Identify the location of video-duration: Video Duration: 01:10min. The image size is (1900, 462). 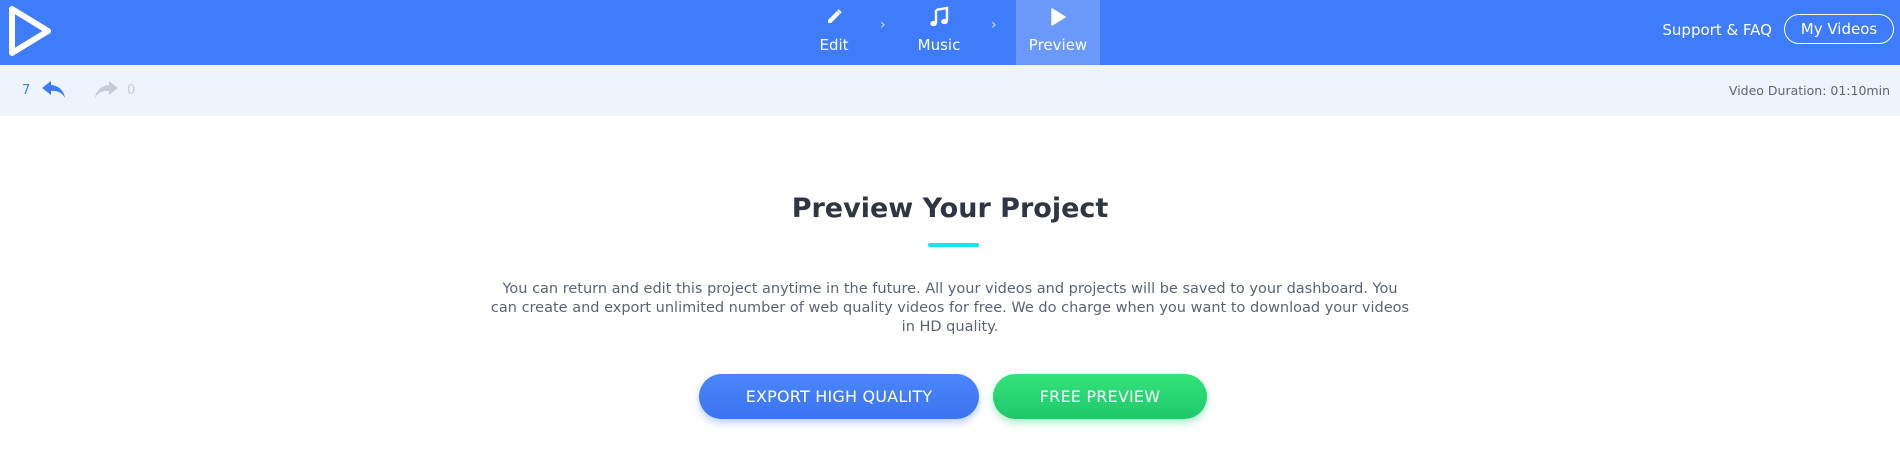
(1809, 90).